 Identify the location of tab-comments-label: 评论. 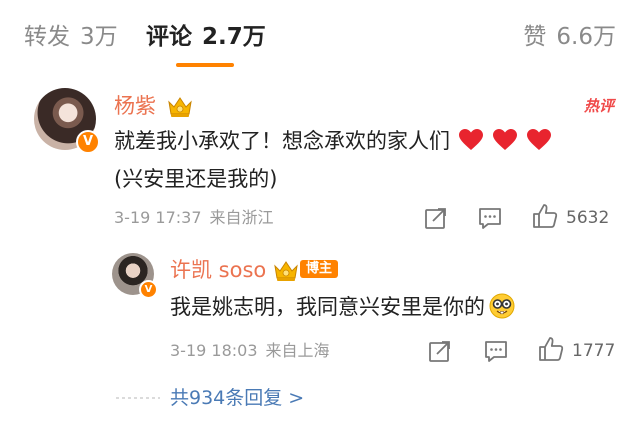
(169, 37).